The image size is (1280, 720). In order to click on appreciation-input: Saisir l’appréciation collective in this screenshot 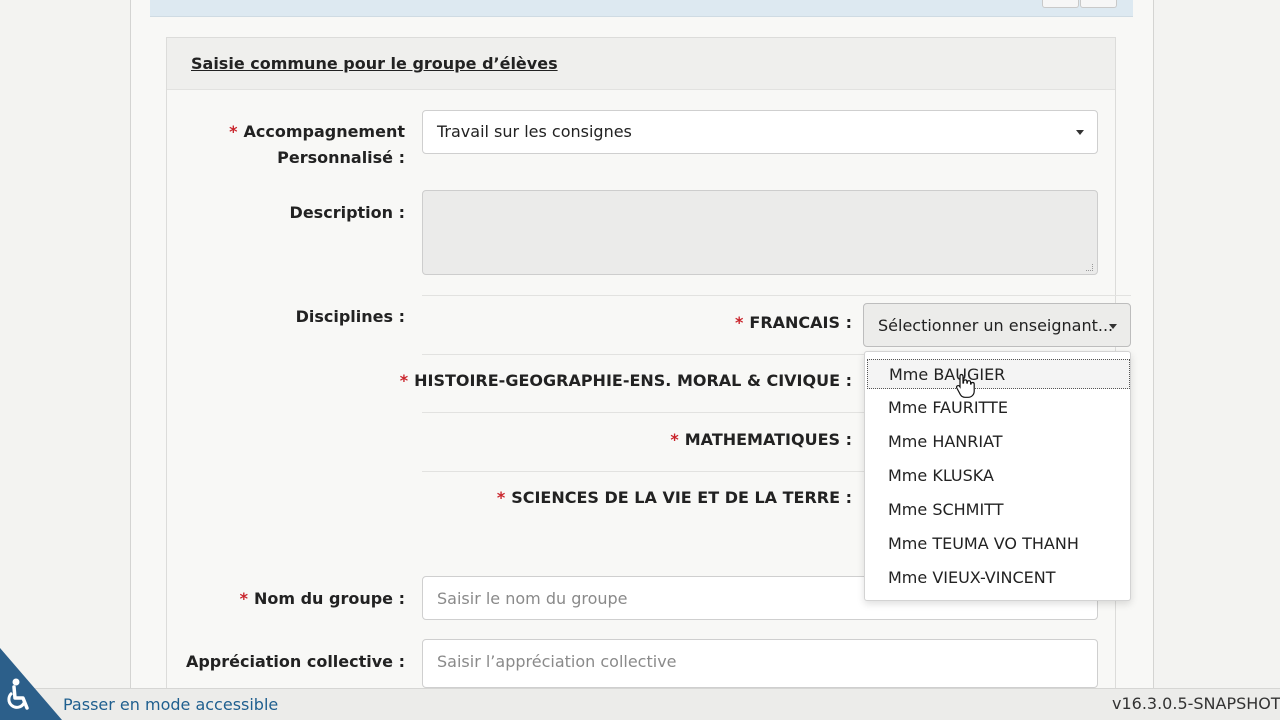, I will do `click(760, 663)`.